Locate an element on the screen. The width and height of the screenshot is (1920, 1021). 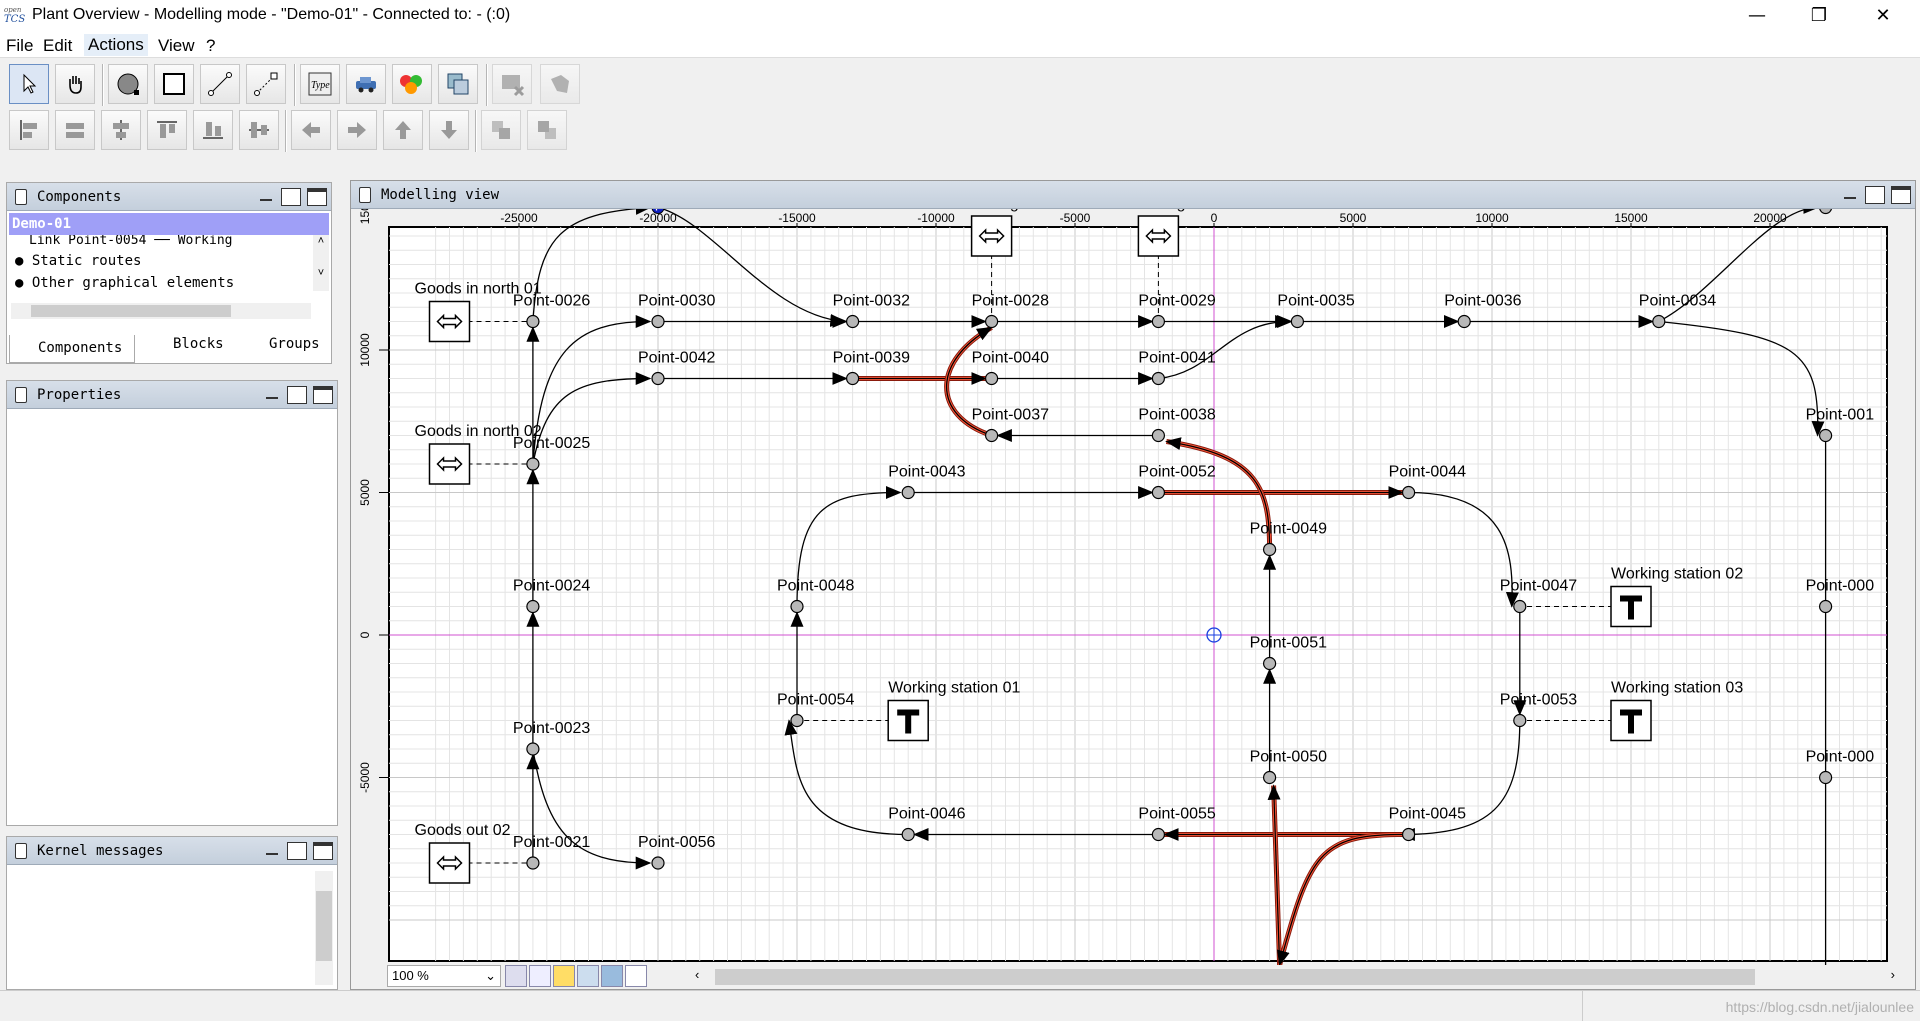
align-left-icon is located at coordinates (29, 130).